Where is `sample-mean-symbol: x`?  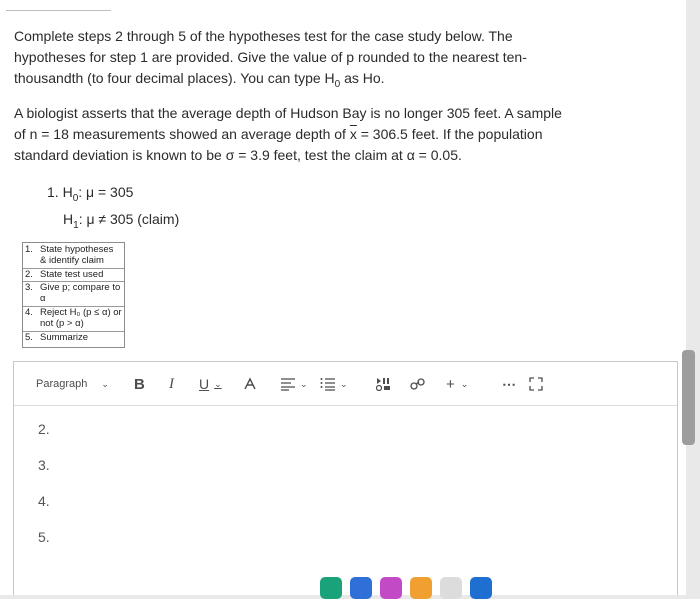 sample-mean-symbol: x is located at coordinates (353, 134).